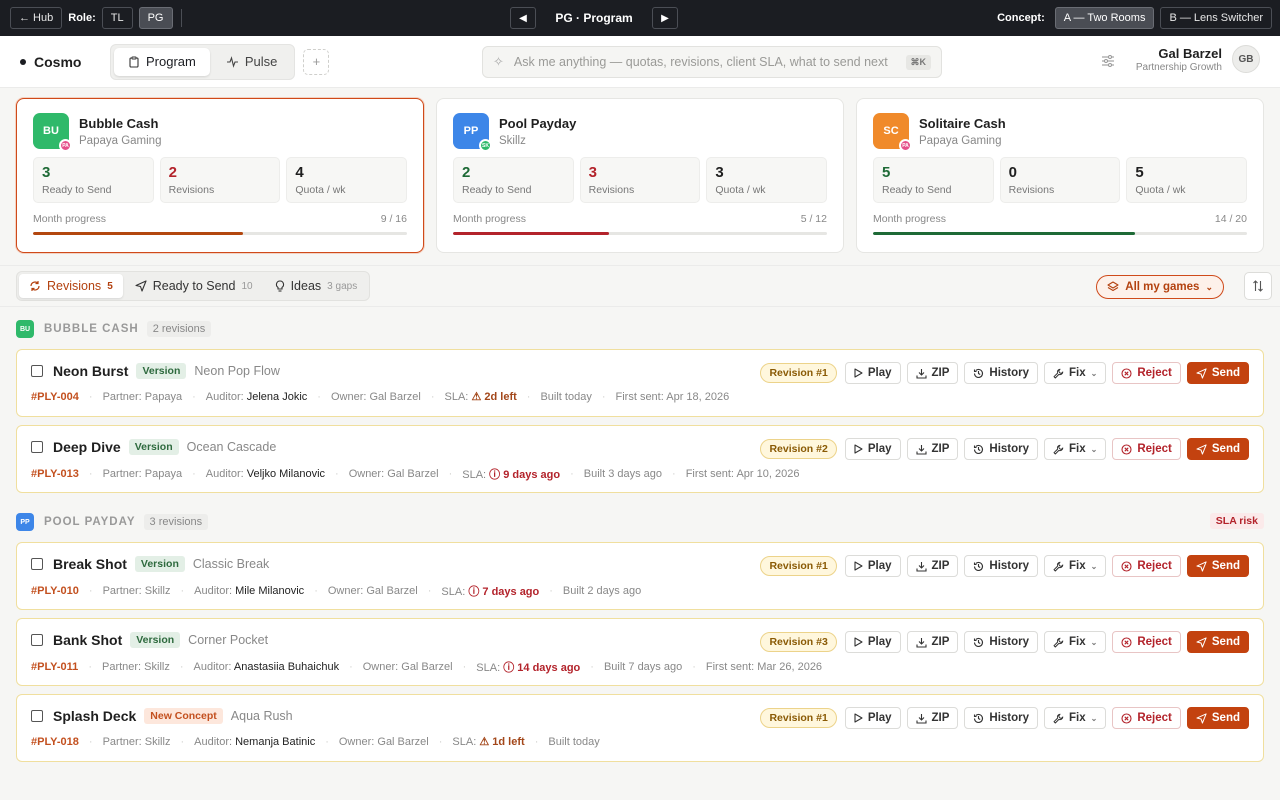 This screenshot has height=800, width=1280. I want to click on game-initials: BU, so click(51, 131).